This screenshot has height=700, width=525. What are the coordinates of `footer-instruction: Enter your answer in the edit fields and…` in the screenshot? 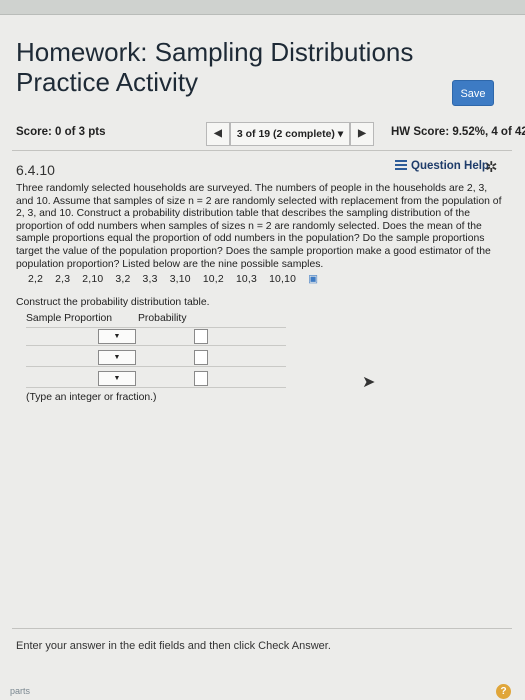 It's located at (173, 646).